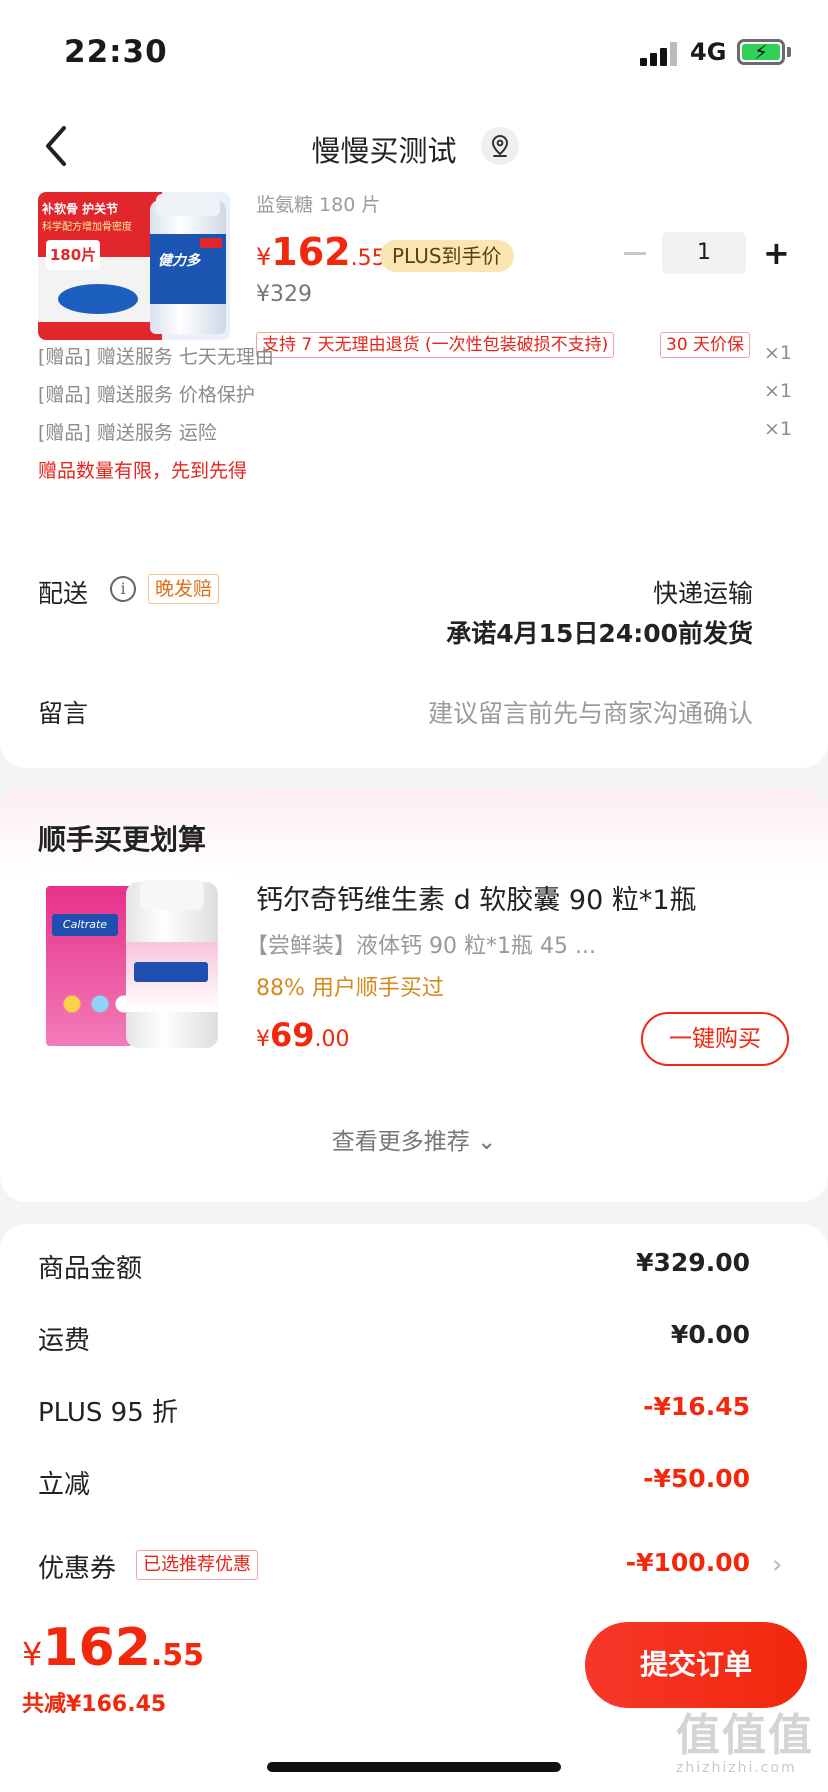 Image resolution: width=828 pixels, height=1792 pixels. What do you see at coordinates (635, 253) in the screenshot?
I see `decrease-button` at bounding box center [635, 253].